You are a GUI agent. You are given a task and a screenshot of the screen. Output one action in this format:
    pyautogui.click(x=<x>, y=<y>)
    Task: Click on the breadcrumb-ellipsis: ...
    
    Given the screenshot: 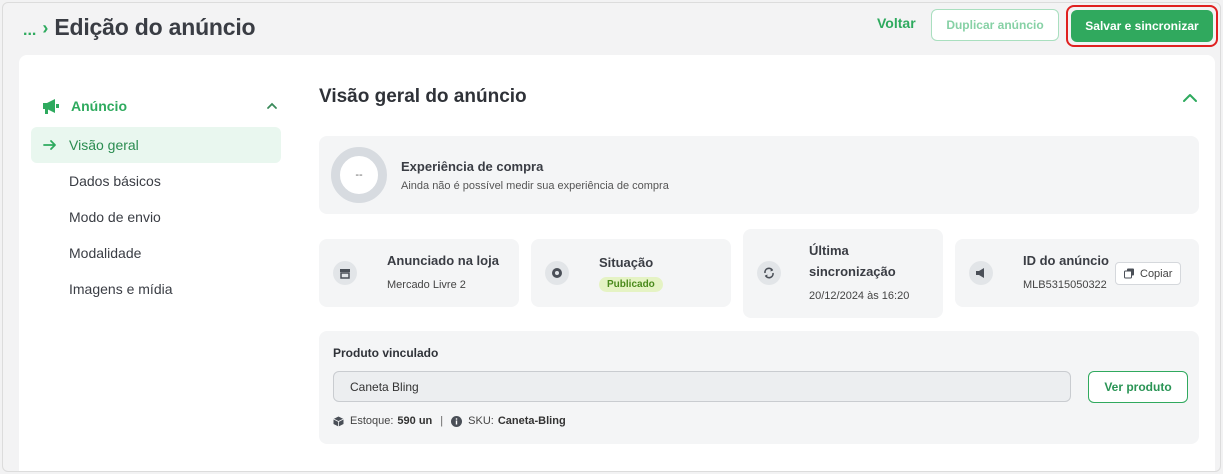 What is the action you would take?
    pyautogui.click(x=29, y=31)
    